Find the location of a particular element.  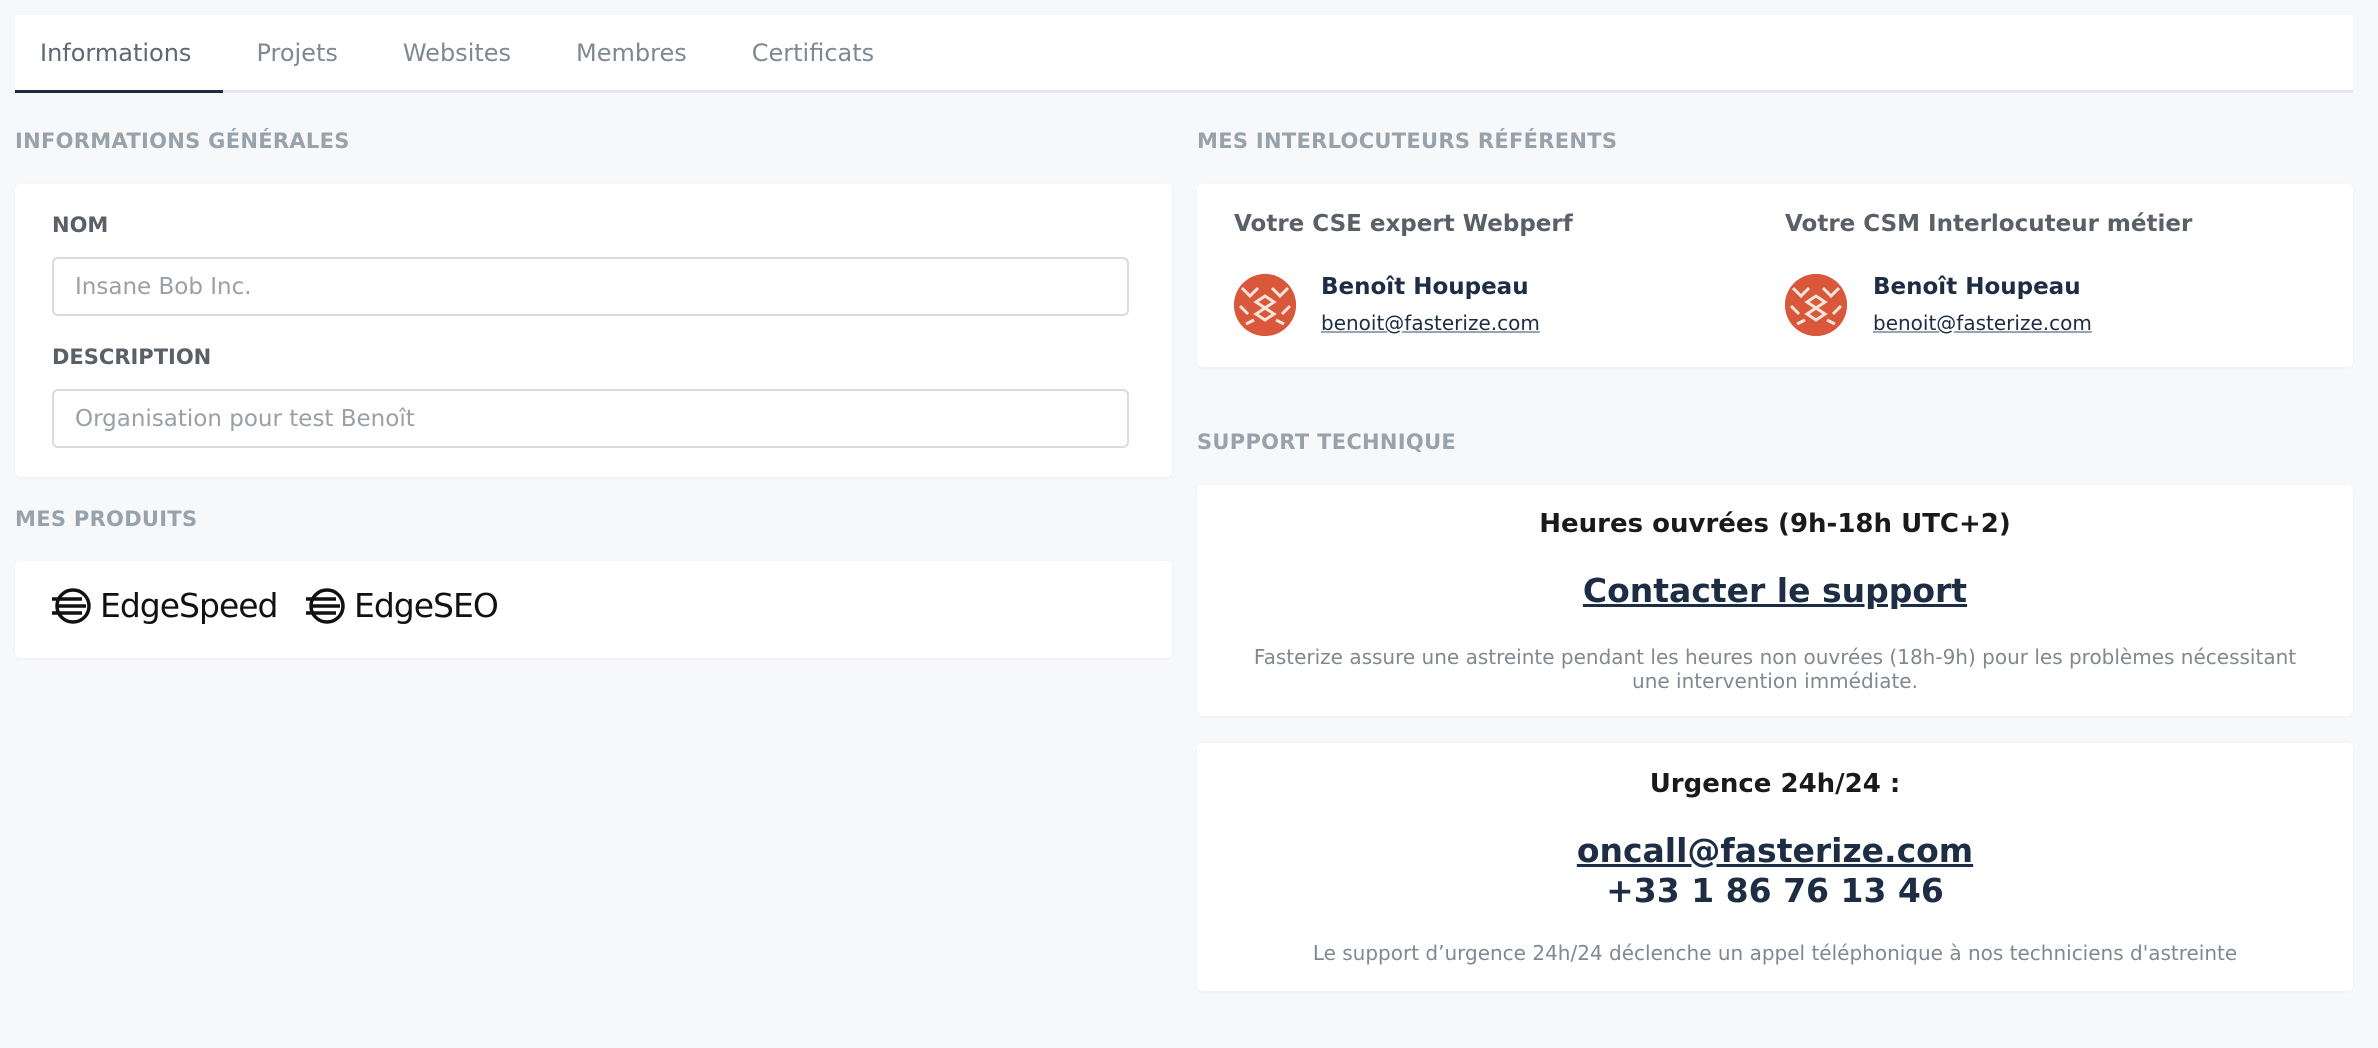

tab-projets: Projets is located at coordinates (300, 52).